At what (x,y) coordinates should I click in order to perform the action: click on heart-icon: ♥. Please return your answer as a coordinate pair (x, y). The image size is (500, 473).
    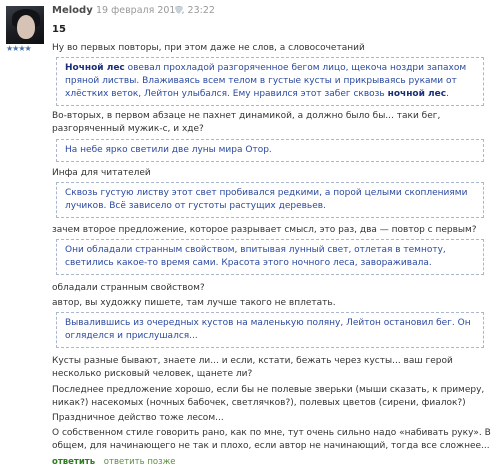
    Looking at the image, I should click on (179, 10).